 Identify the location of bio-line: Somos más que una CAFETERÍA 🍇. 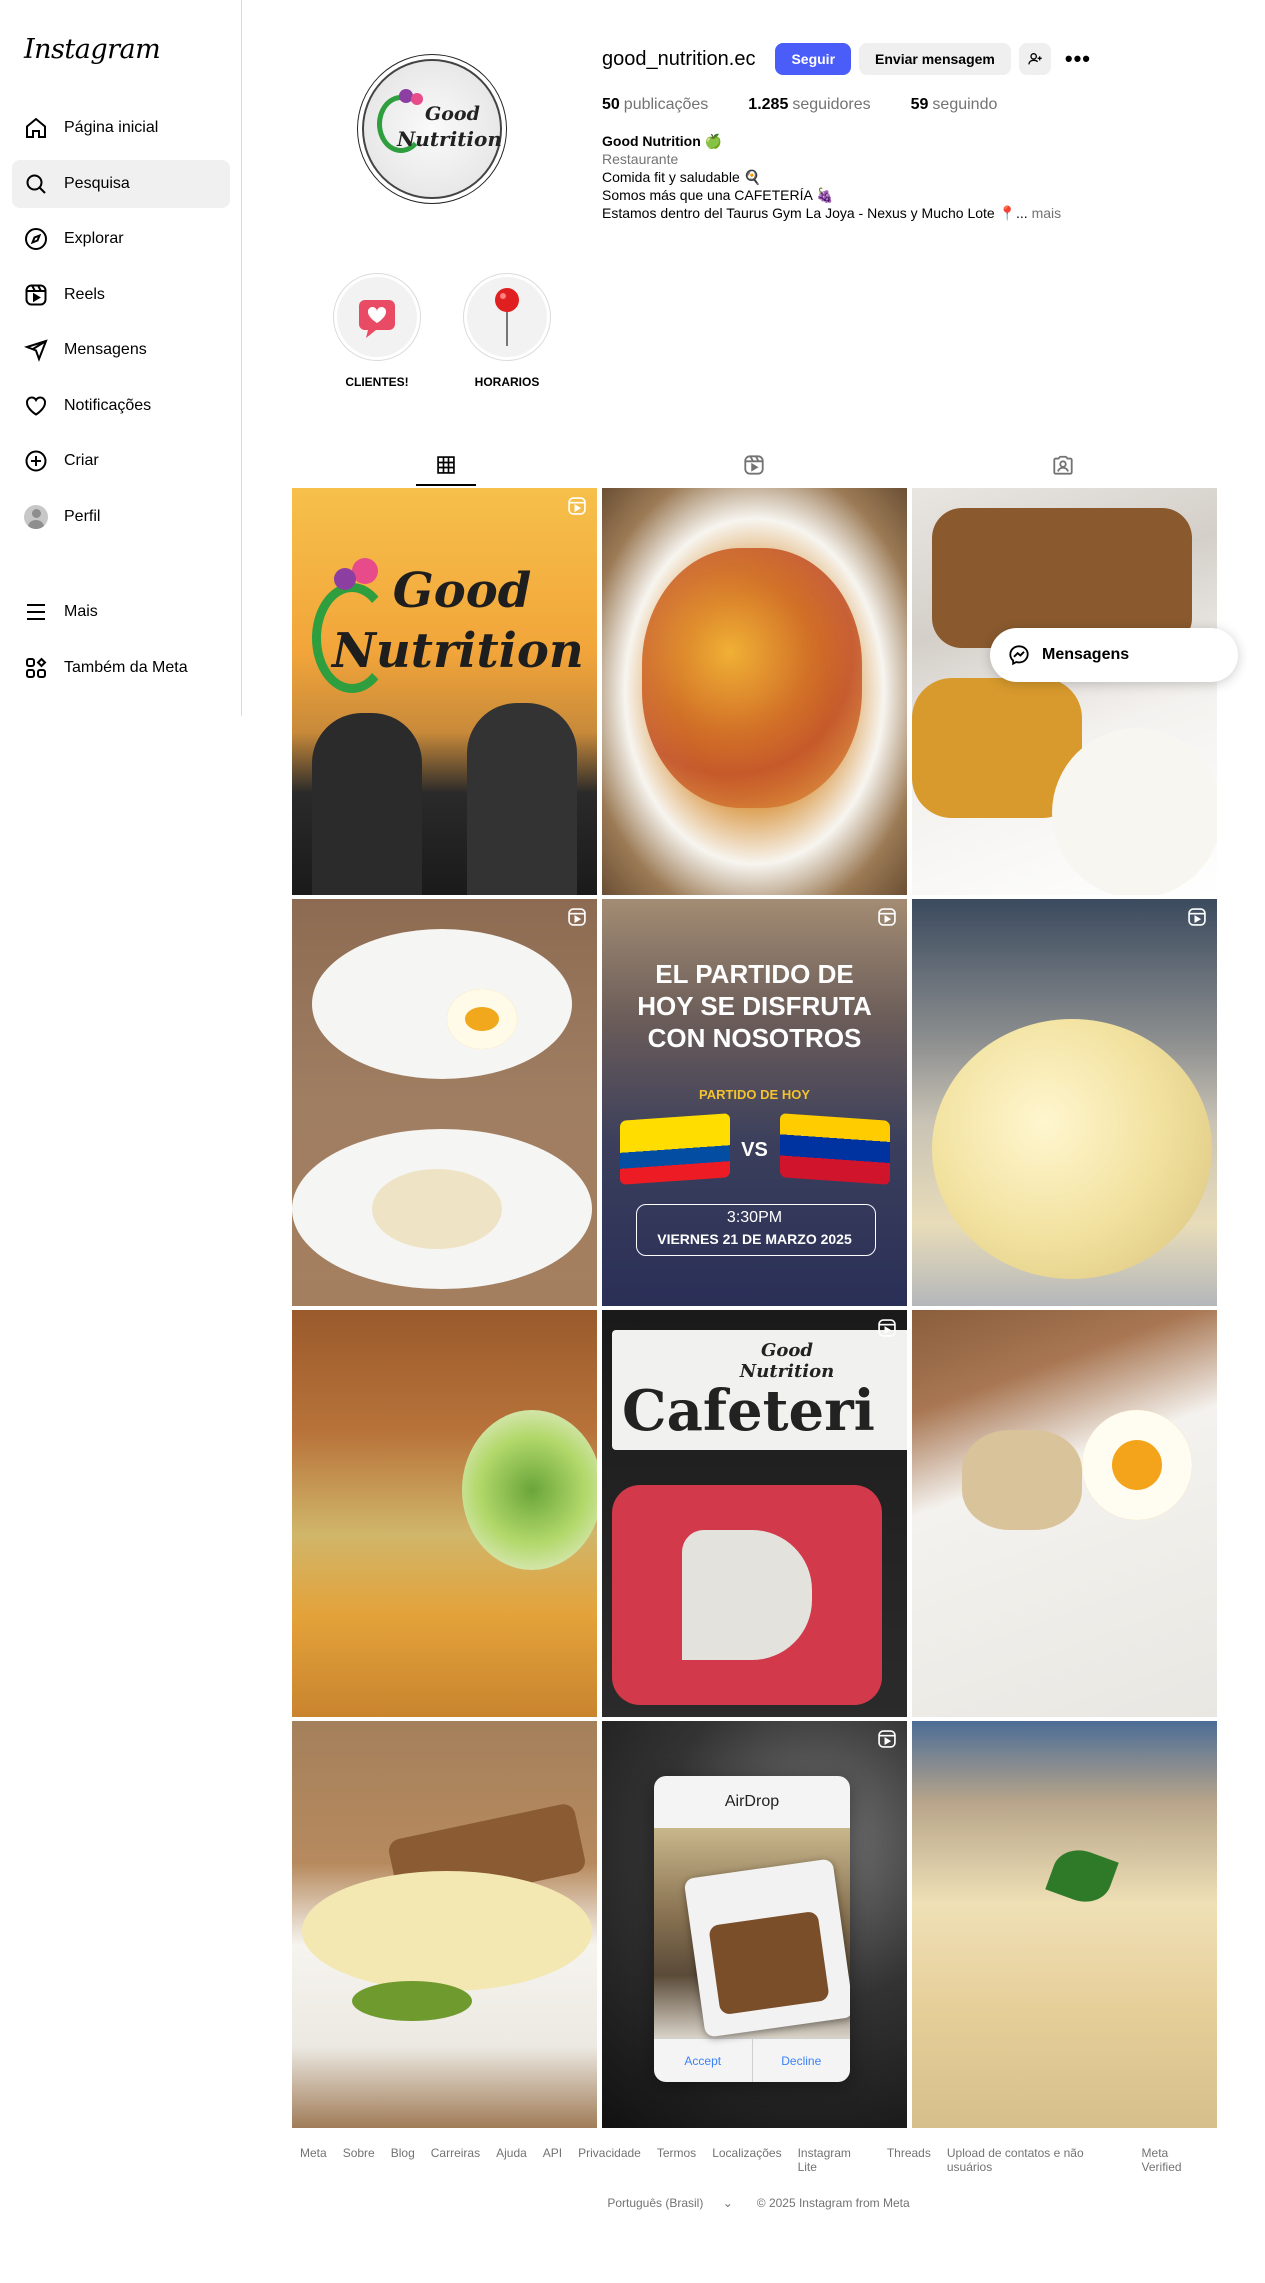
(718, 195).